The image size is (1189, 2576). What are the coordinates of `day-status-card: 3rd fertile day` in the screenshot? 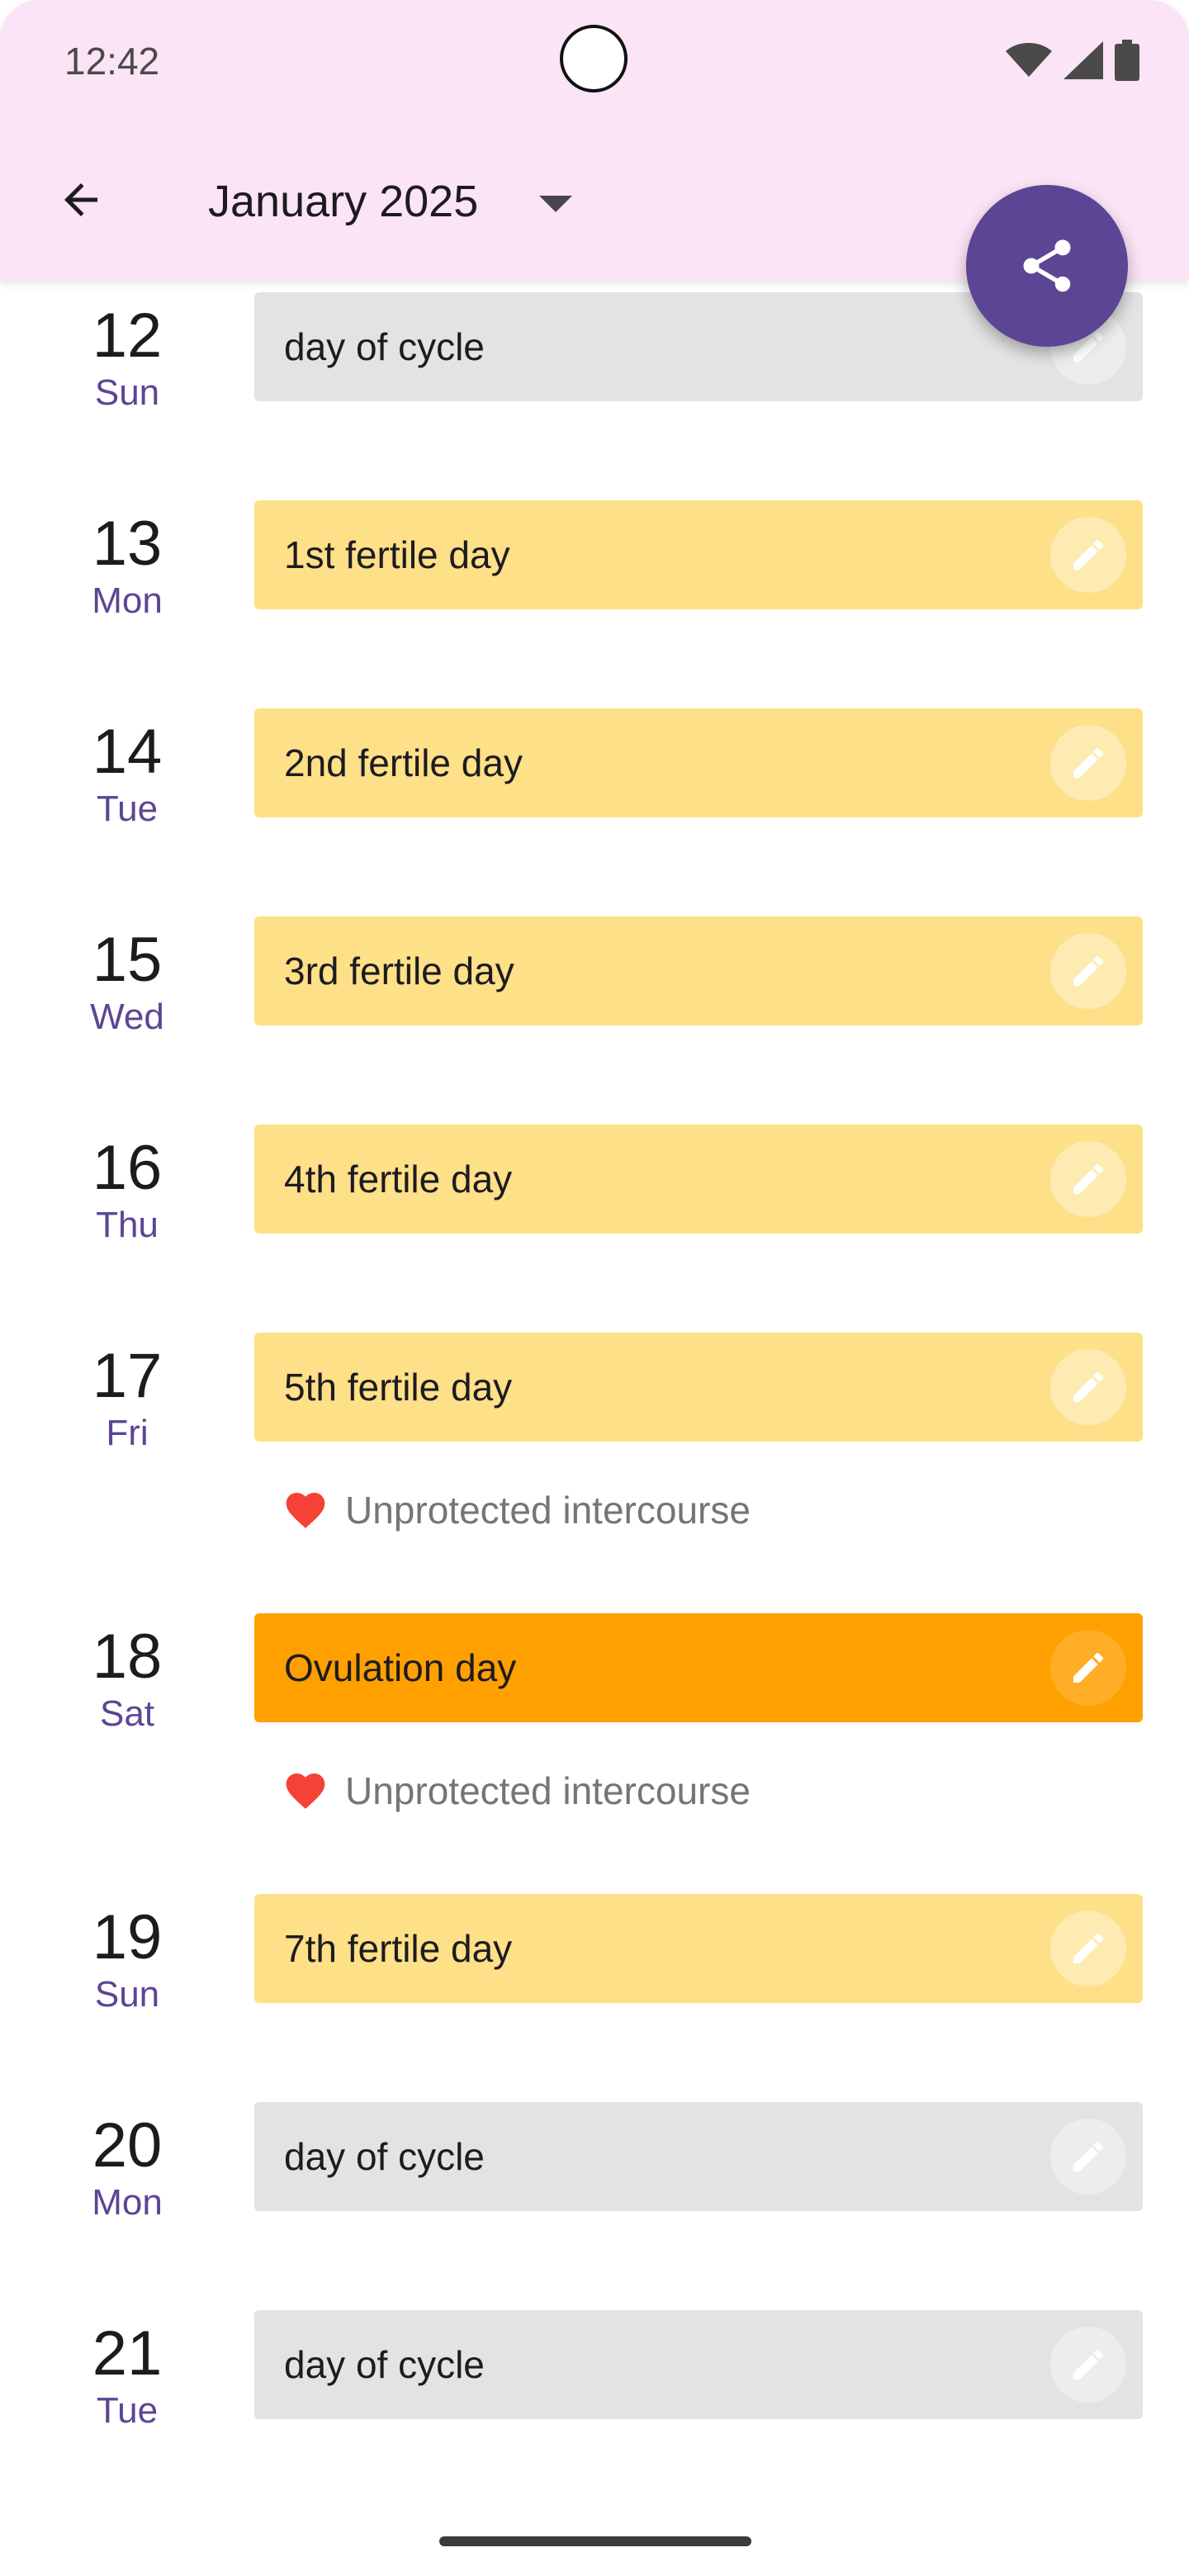 It's located at (698, 970).